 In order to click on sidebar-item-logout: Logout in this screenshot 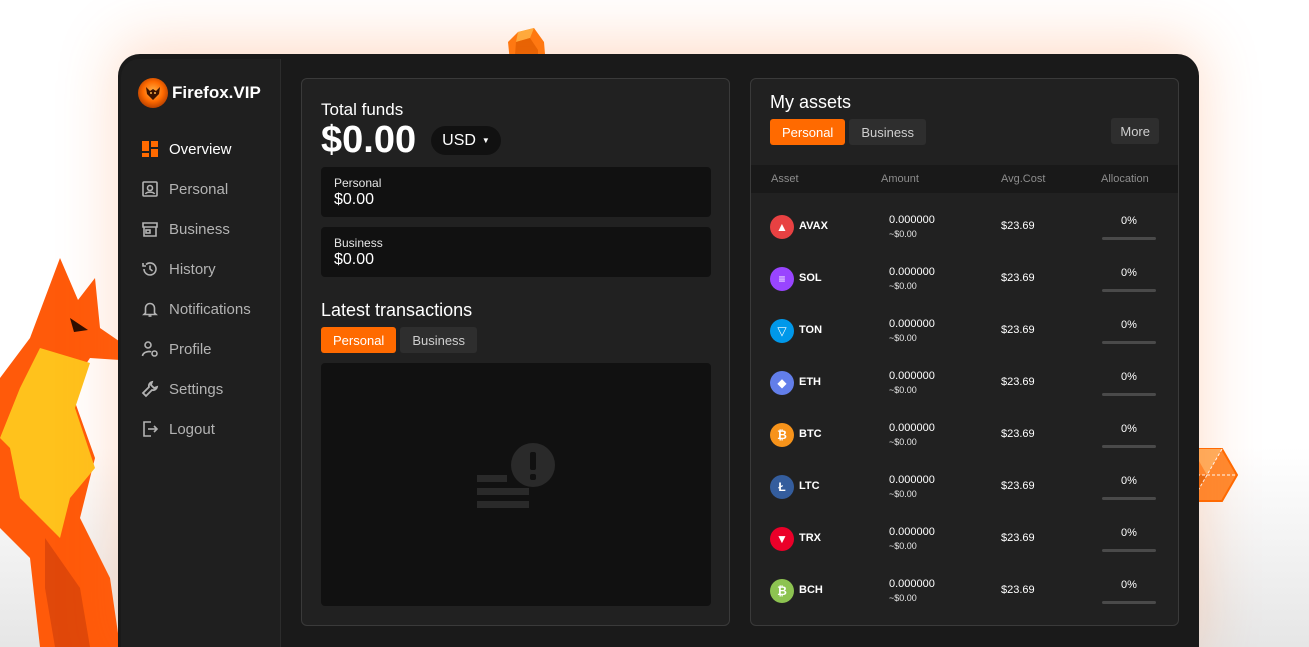, I will do `click(196, 429)`.